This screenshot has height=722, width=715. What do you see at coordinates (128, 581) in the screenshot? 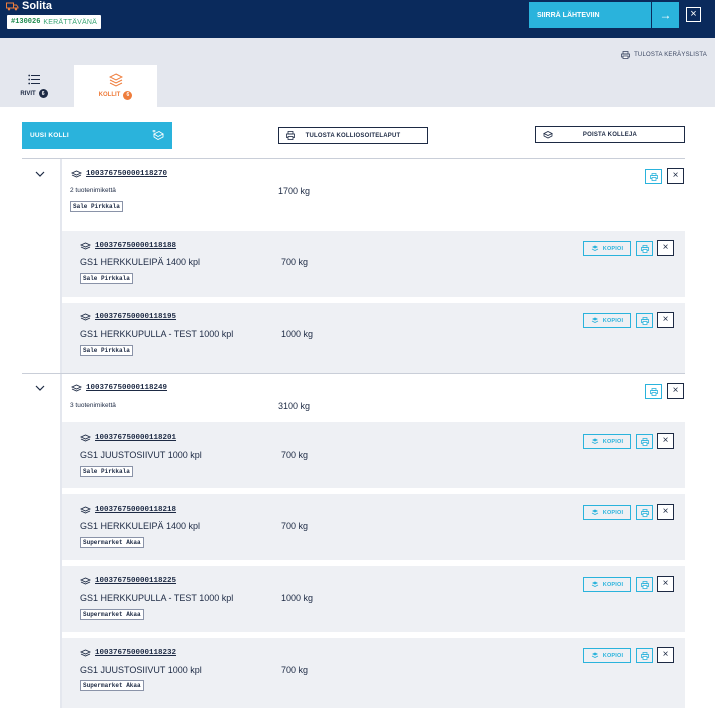
I see `package-id-link: 100376750000118225` at bounding box center [128, 581].